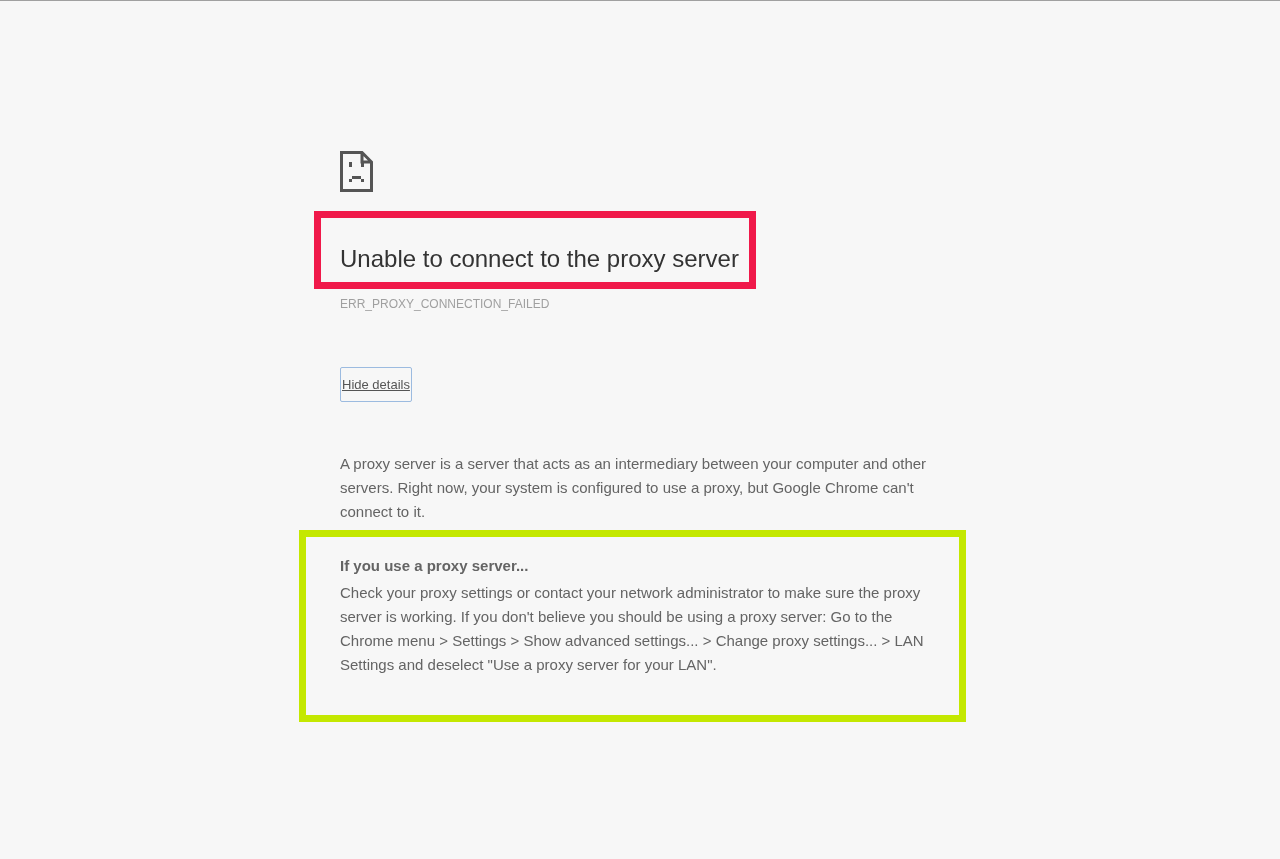 The image size is (1280, 859). I want to click on error-code: ERR_PROXY_CONNECTION_FAILED, so click(445, 304).